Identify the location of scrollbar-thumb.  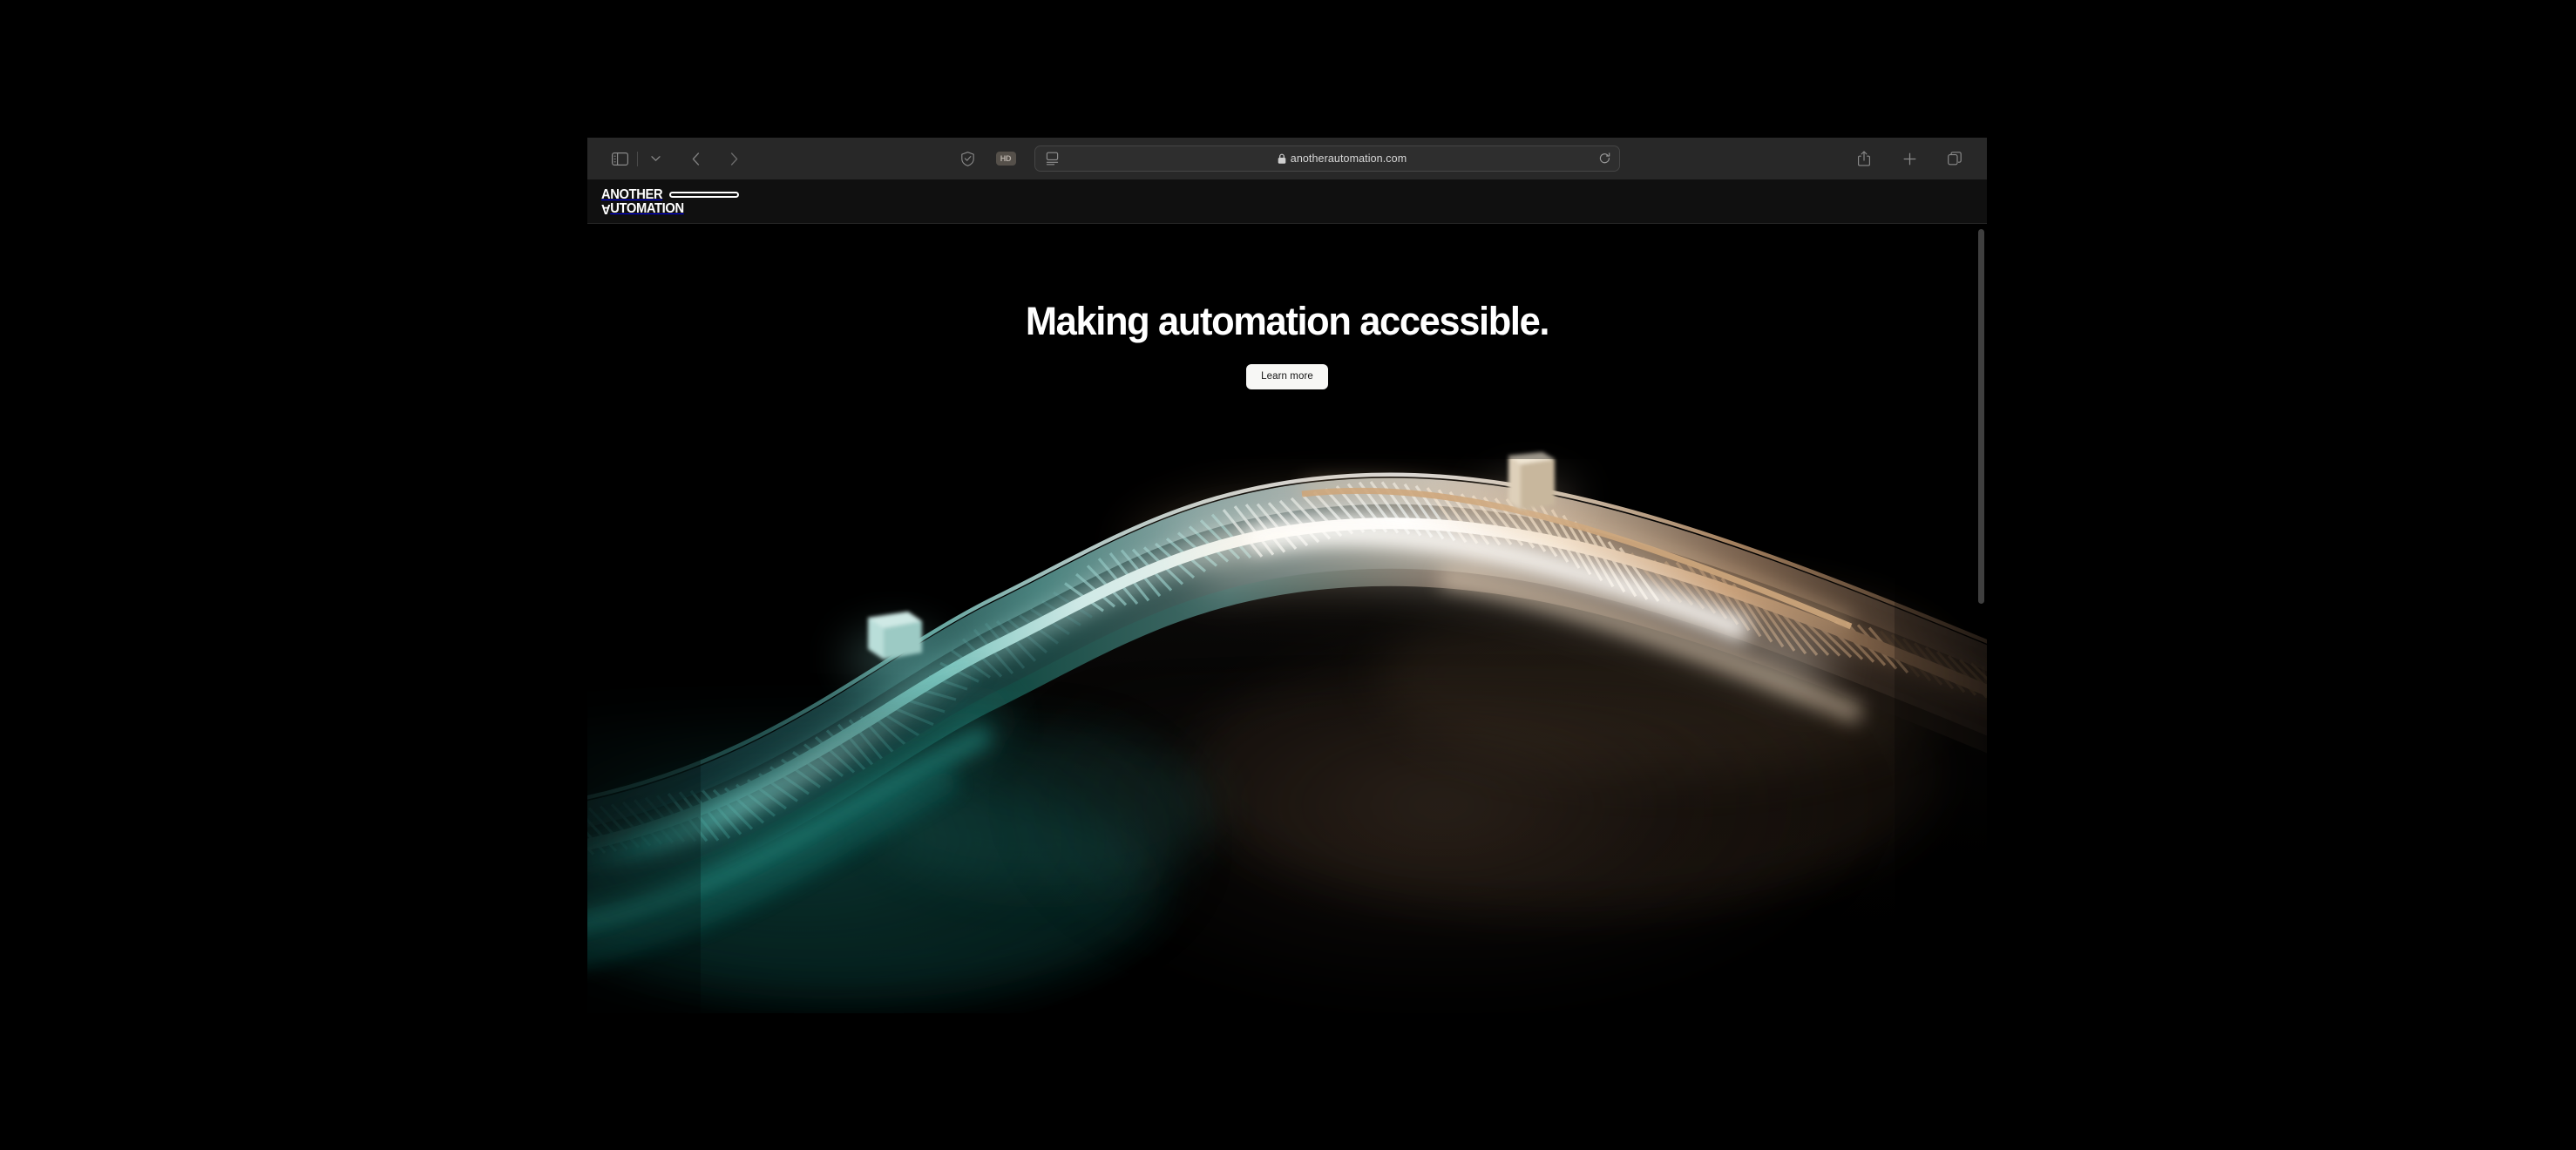
(1981, 416).